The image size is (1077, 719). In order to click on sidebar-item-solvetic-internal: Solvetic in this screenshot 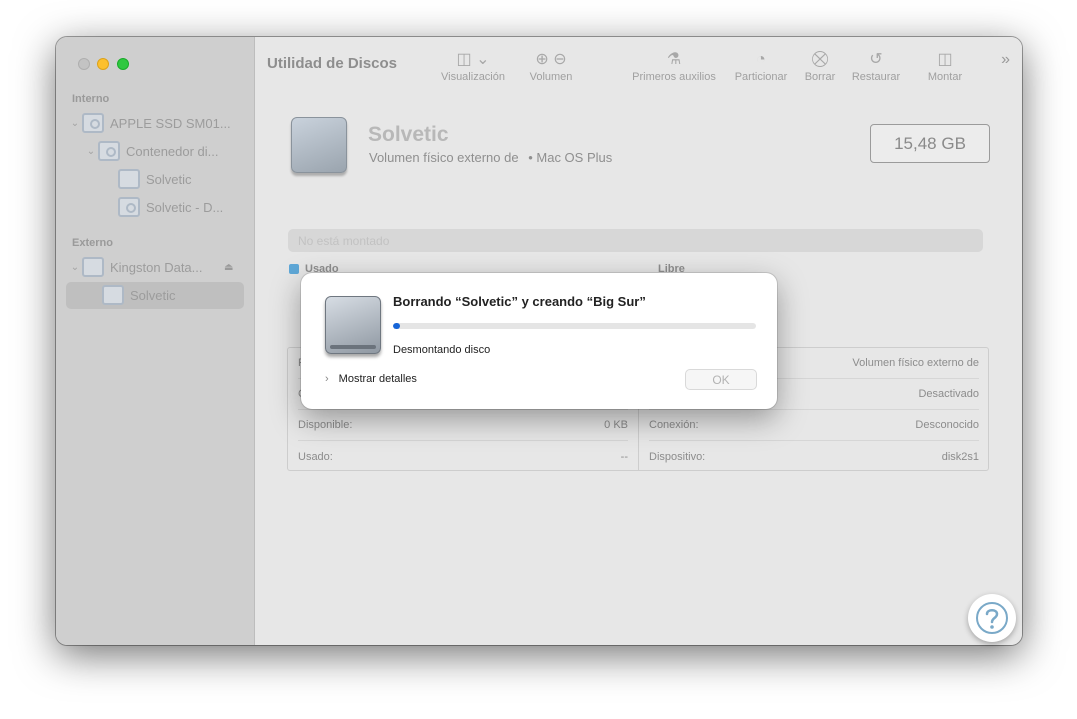, I will do `click(155, 179)`.